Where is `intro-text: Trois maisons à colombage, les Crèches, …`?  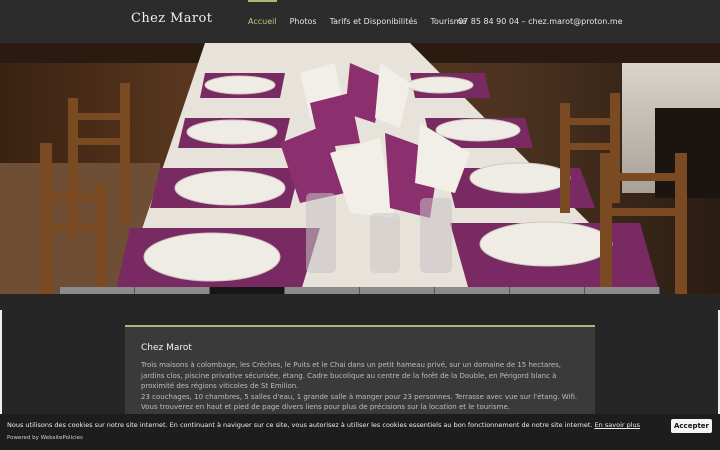 intro-text: Trois maisons à colombage, les Crèches, … is located at coordinates (361, 386).